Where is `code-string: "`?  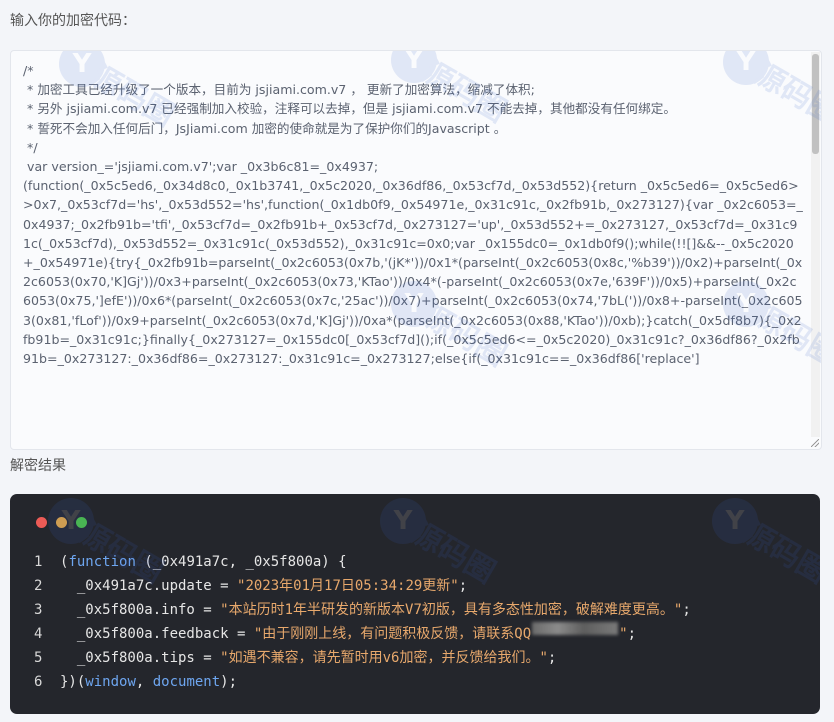
code-string: " is located at coordinates (623, 634).